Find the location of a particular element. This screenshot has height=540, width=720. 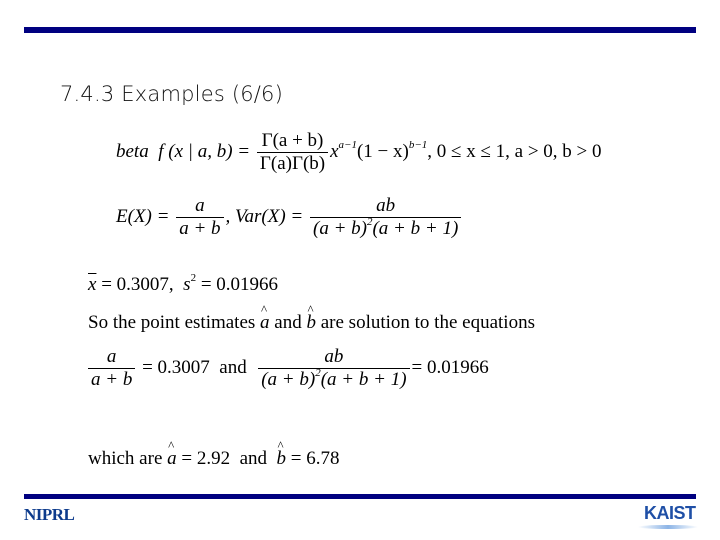

variance-lhs: , Var(X) = is located at coordinates (264, 216).